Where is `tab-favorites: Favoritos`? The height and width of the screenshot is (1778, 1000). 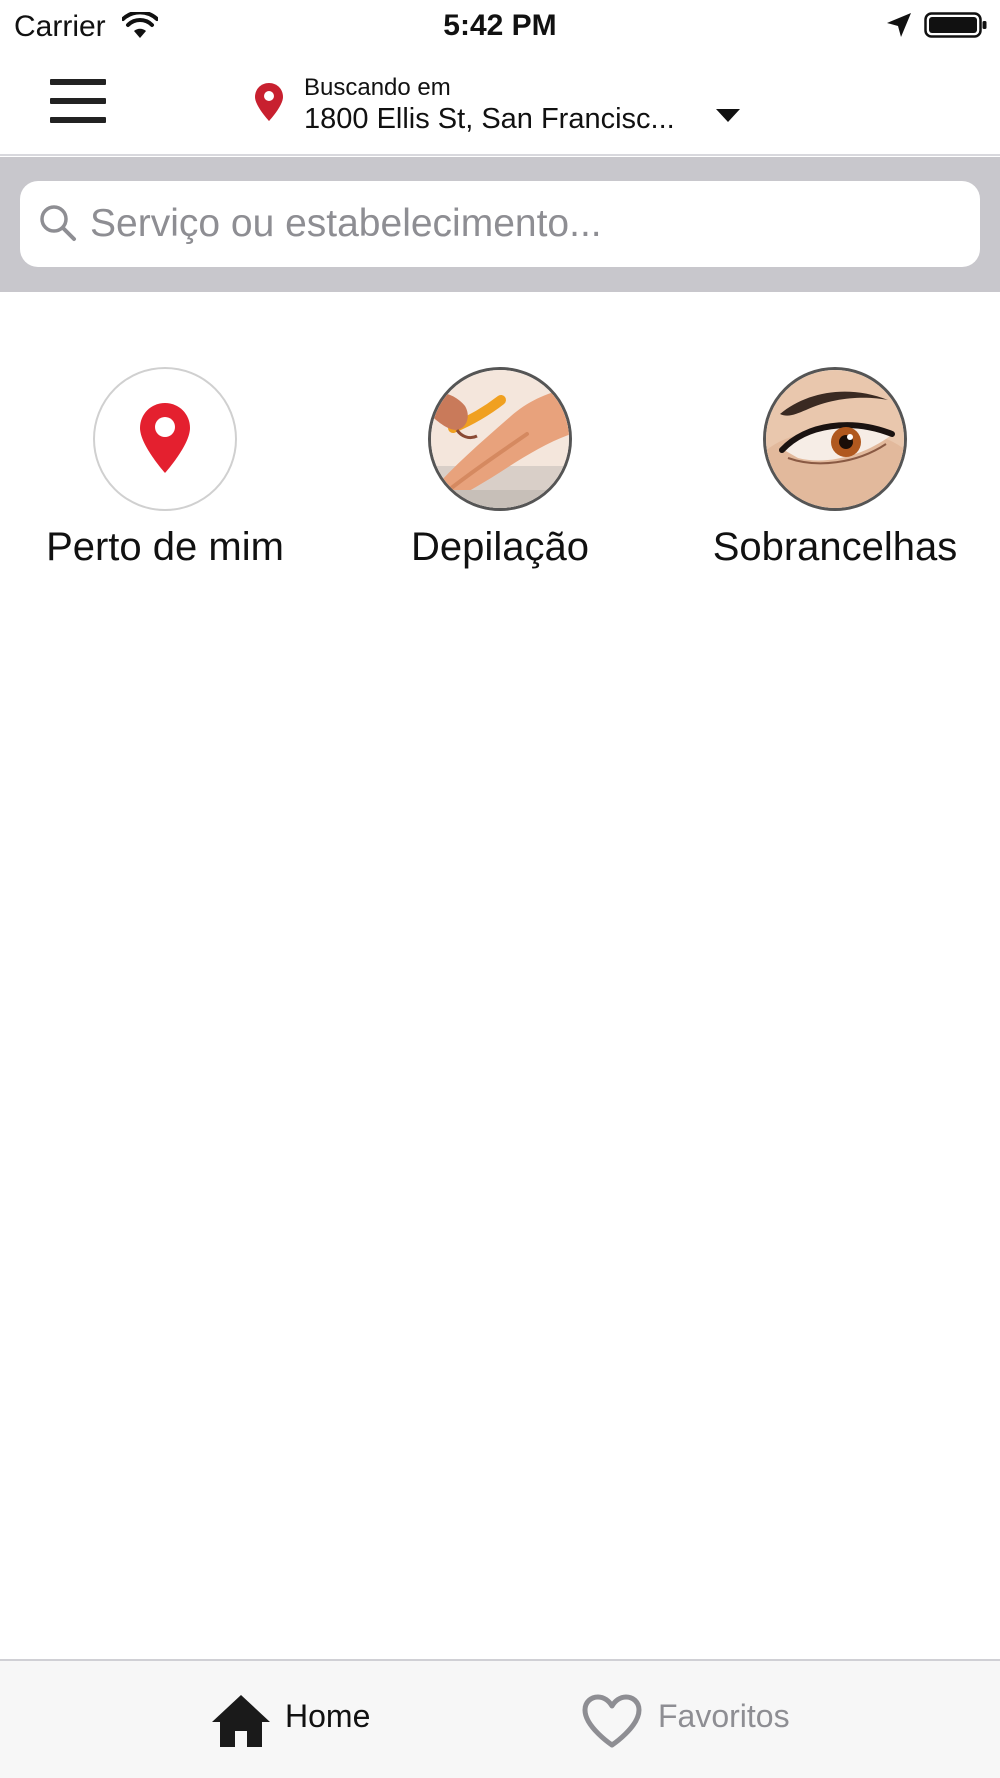
tab-favorites: Favoritos is located at coordinates (725, 1719).